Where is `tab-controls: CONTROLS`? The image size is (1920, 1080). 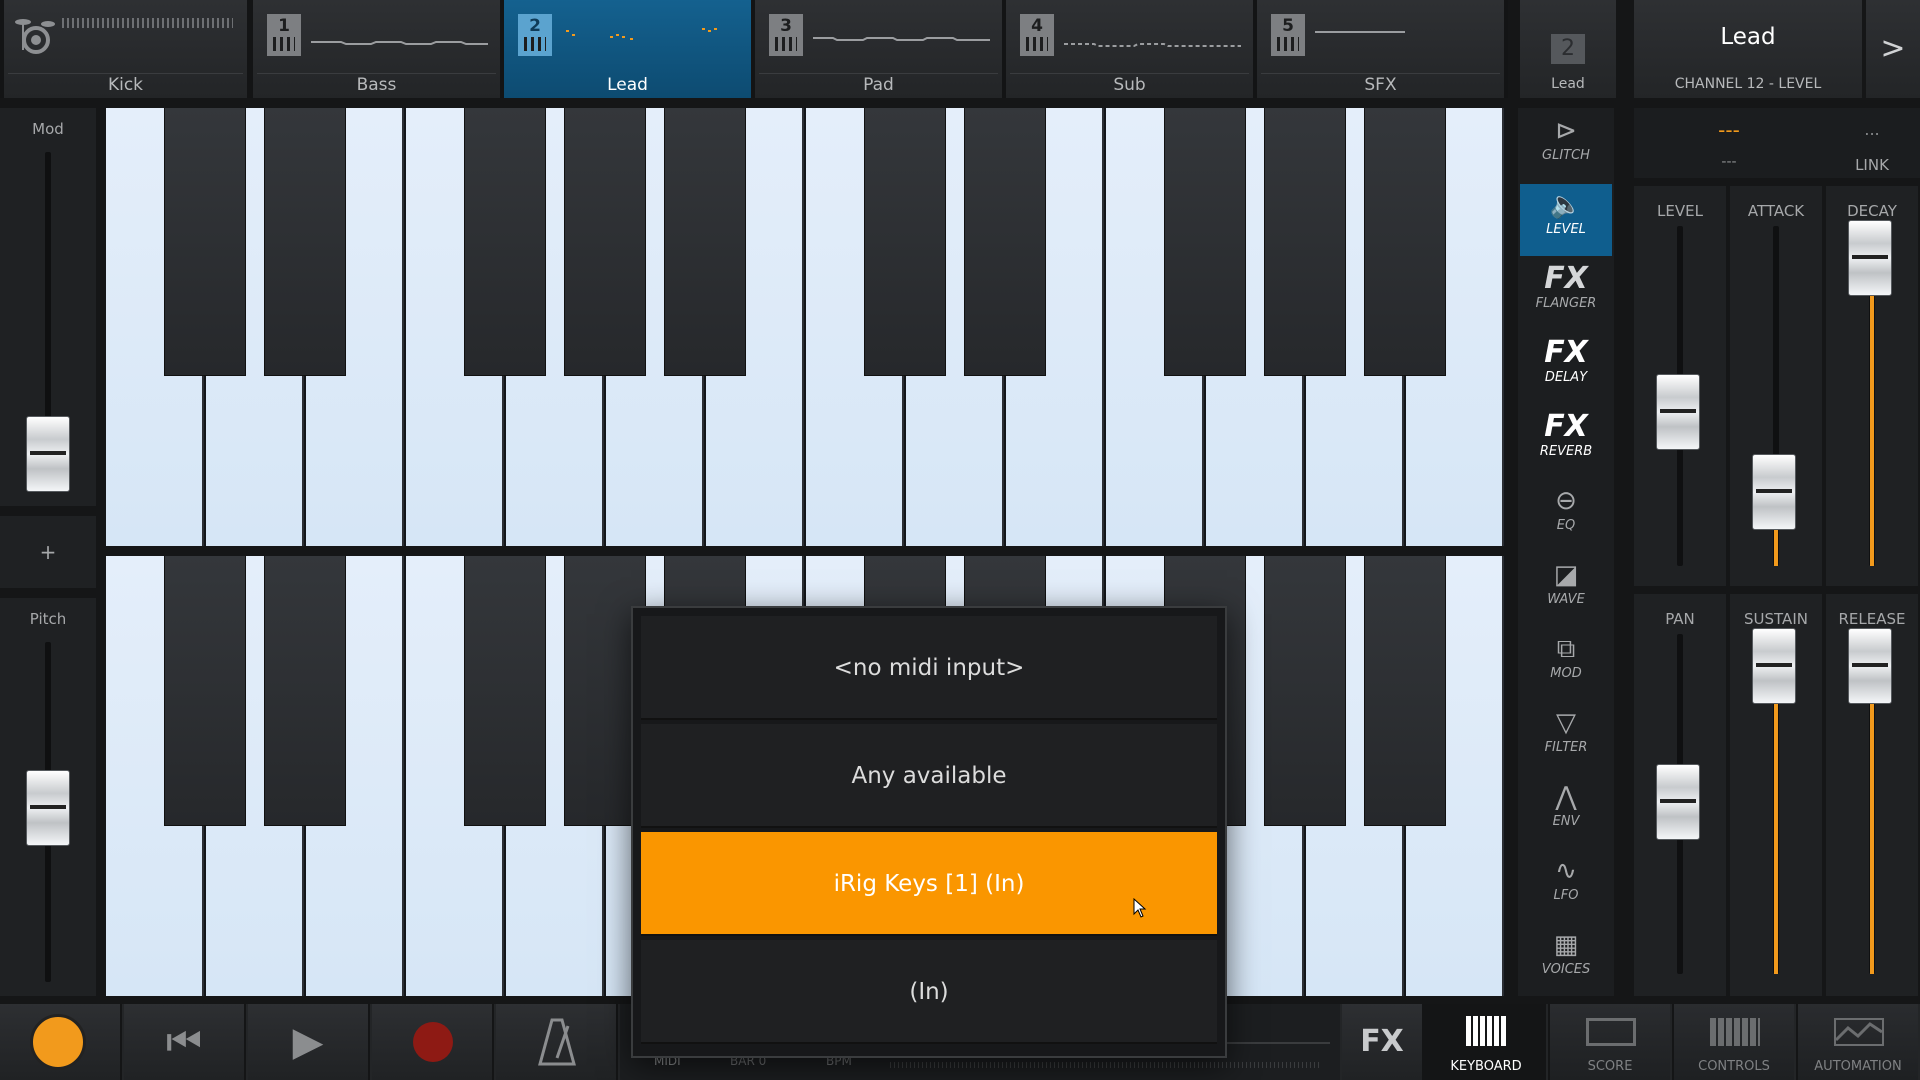
tab-controls: CONTROLS is located at coordinates (1733, 1042).